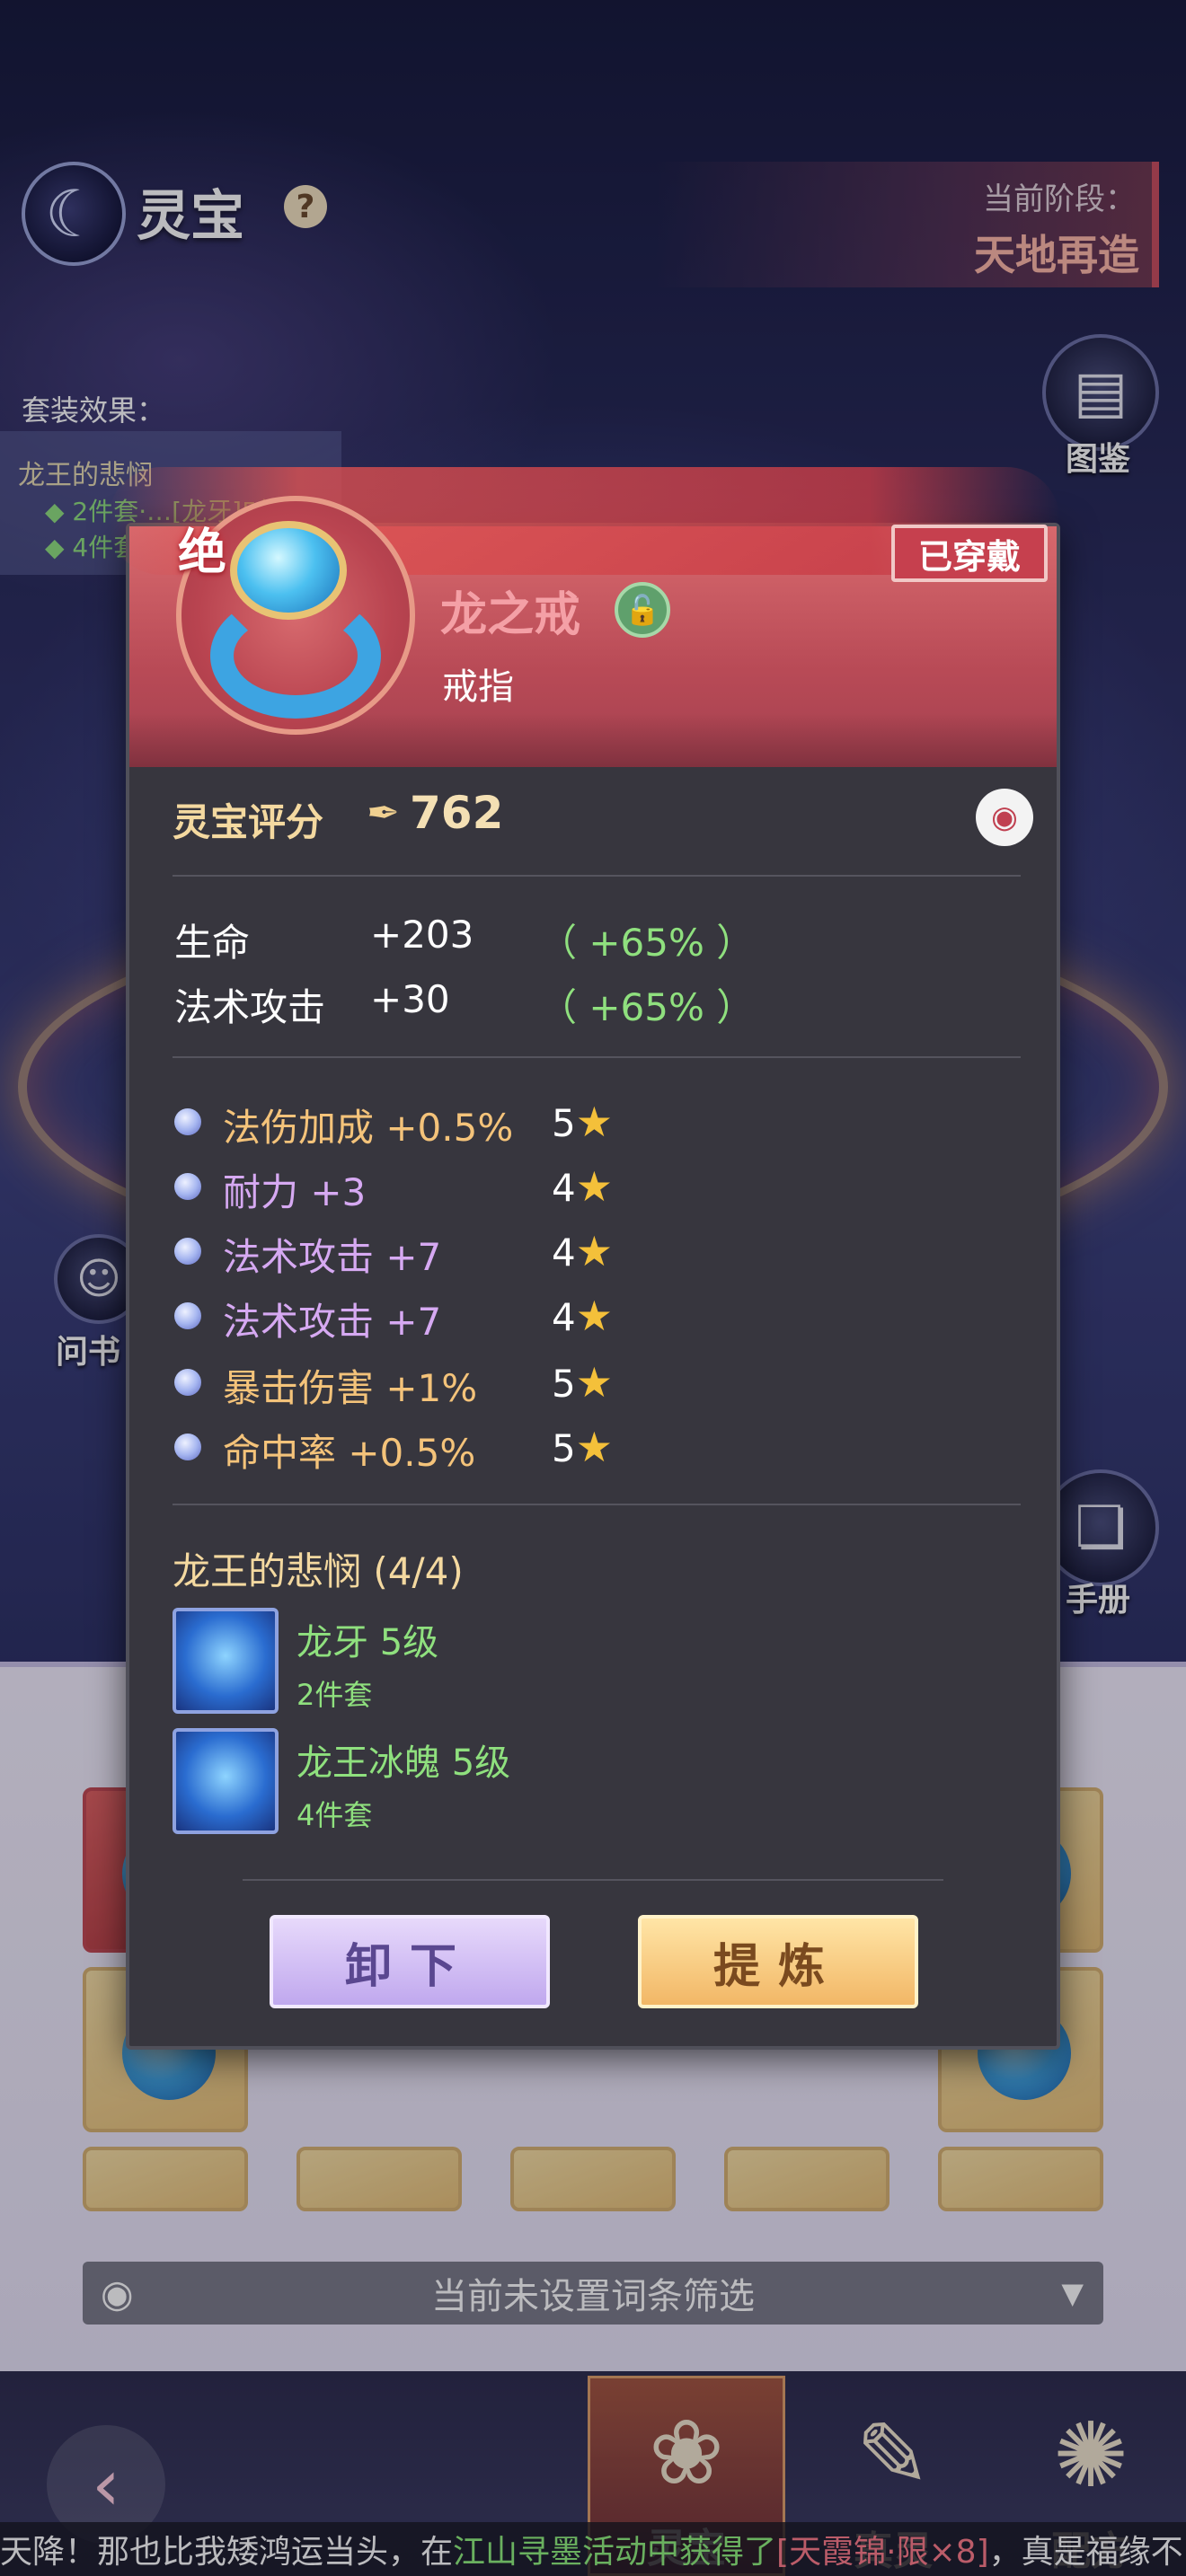 The width and height of the screenshot is (1186, 2576). I want to click on main-stat-value: +203, so click(422, 935).